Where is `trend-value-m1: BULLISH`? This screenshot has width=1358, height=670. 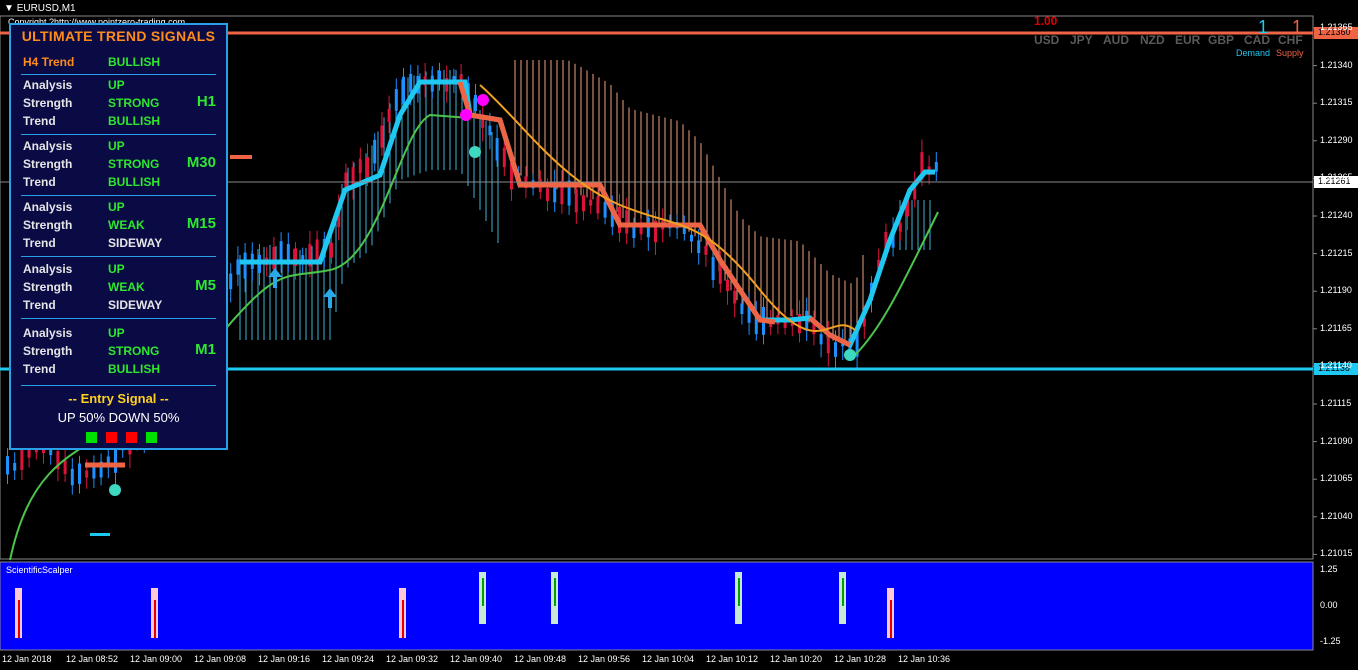 trend-value-m1: BULLISH is located at coordinates (134, 369).